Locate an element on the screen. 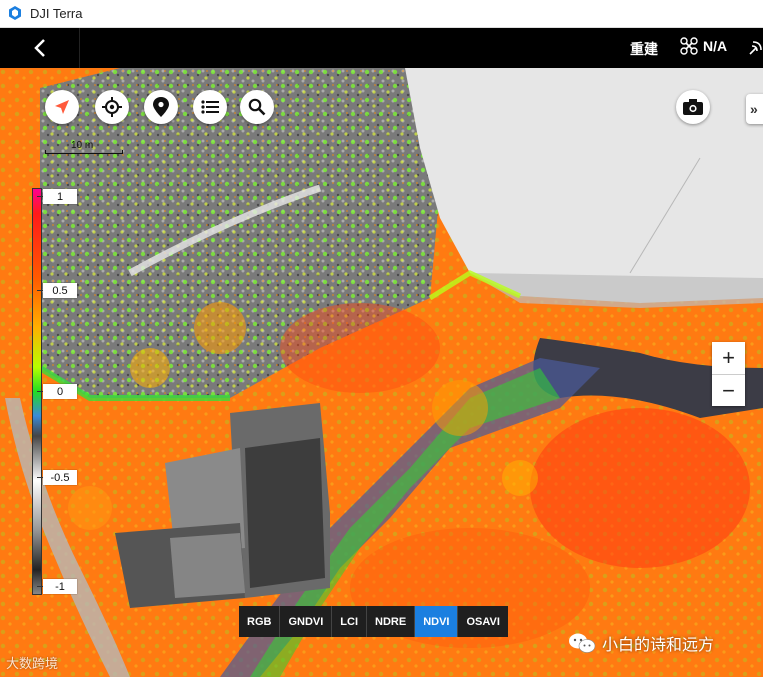 The width and height of the screenshot is (763, 677). map-scale-bar: 10 m is located at coordinates (84, 147).